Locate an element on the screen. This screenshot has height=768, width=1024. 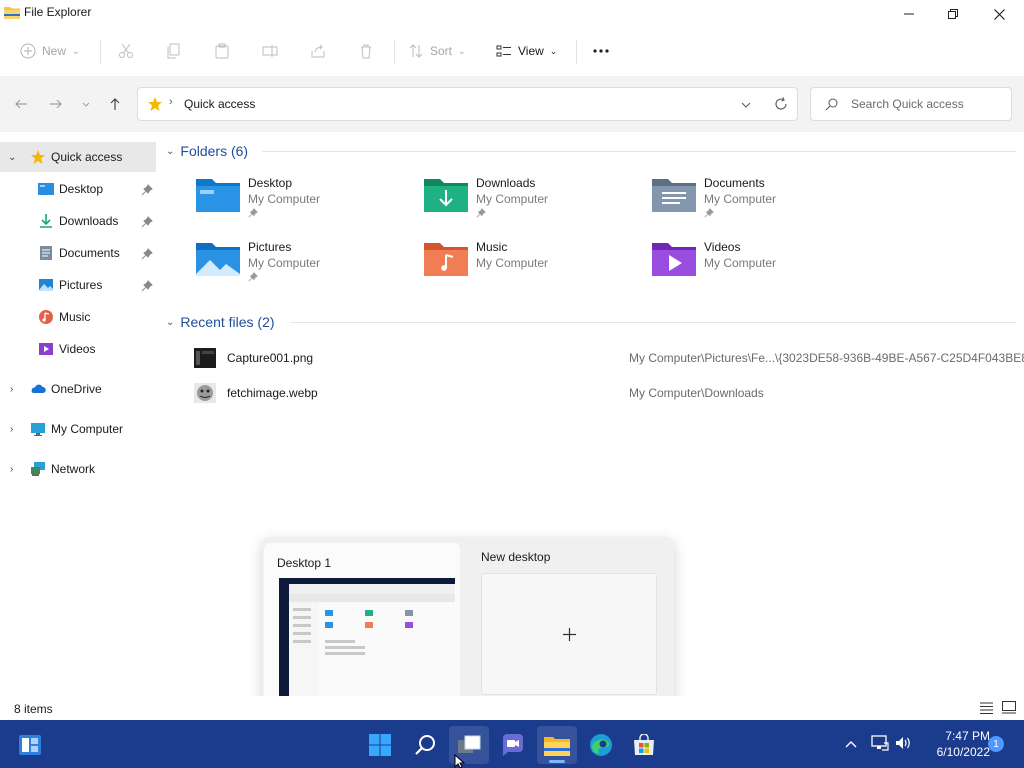
section-title: Recent files (2) is located at coordinates (227, 322).